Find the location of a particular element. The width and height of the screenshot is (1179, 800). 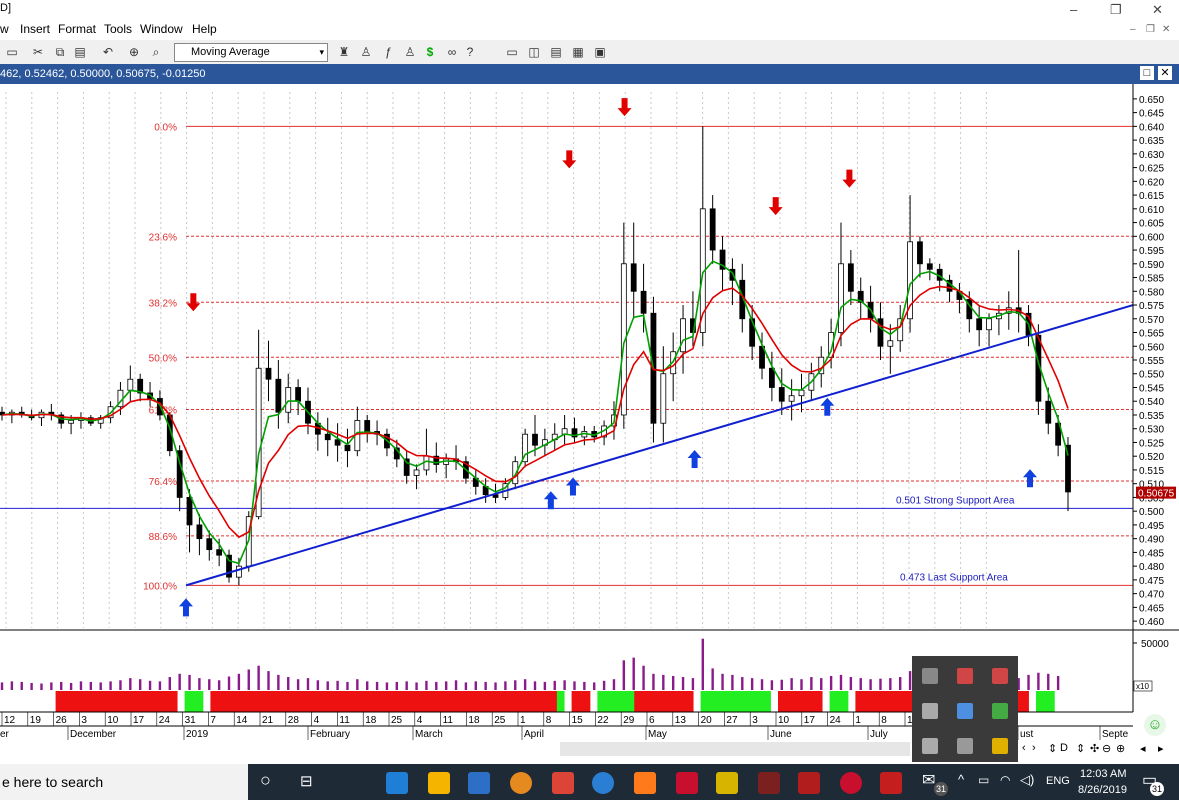

scale-button: ⇕ is located at coordinates (1052, 748).